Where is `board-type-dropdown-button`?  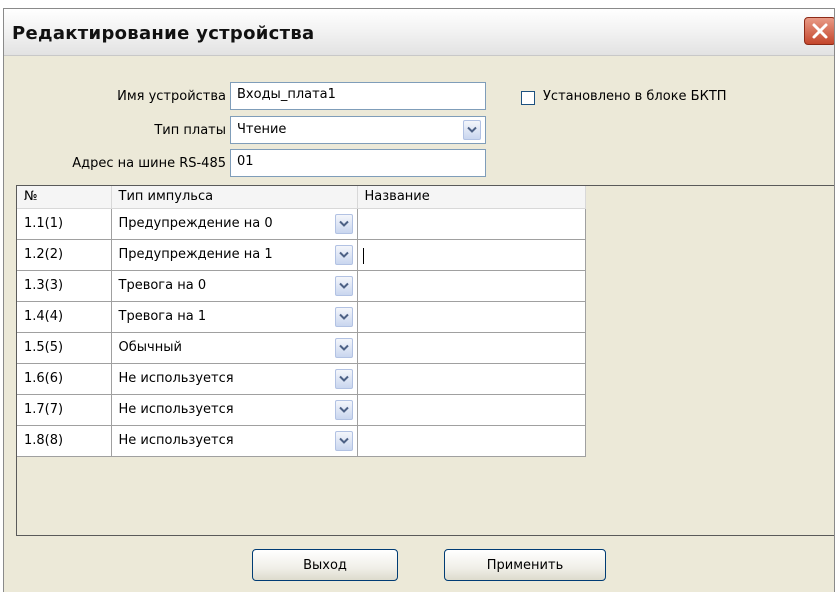 board-type-dropdown-button is located at coordinates (472, 130).